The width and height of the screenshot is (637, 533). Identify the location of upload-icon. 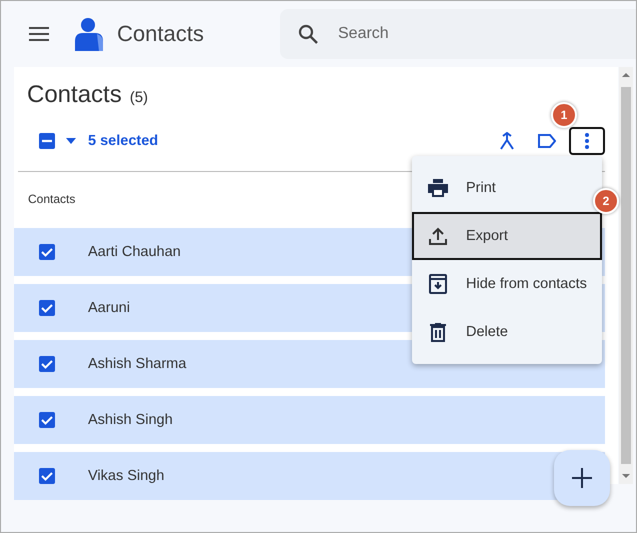
(438, 236).